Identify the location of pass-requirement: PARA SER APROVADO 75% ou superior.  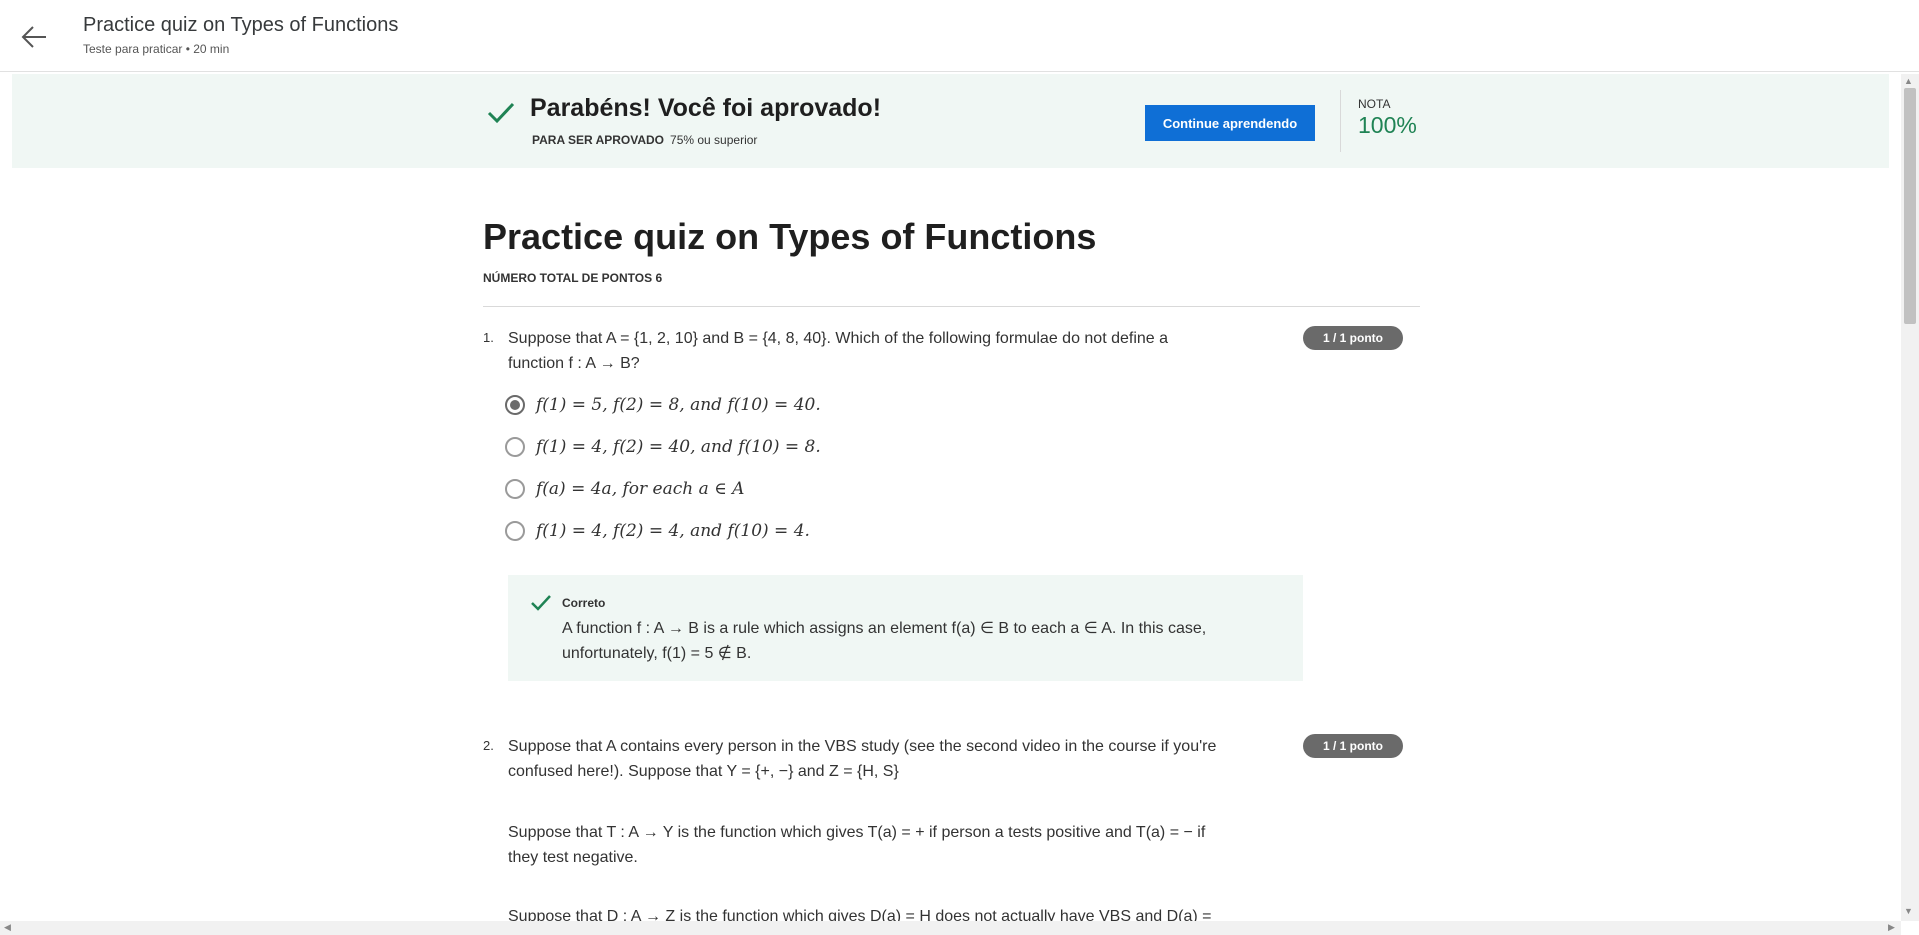
(644, 140).